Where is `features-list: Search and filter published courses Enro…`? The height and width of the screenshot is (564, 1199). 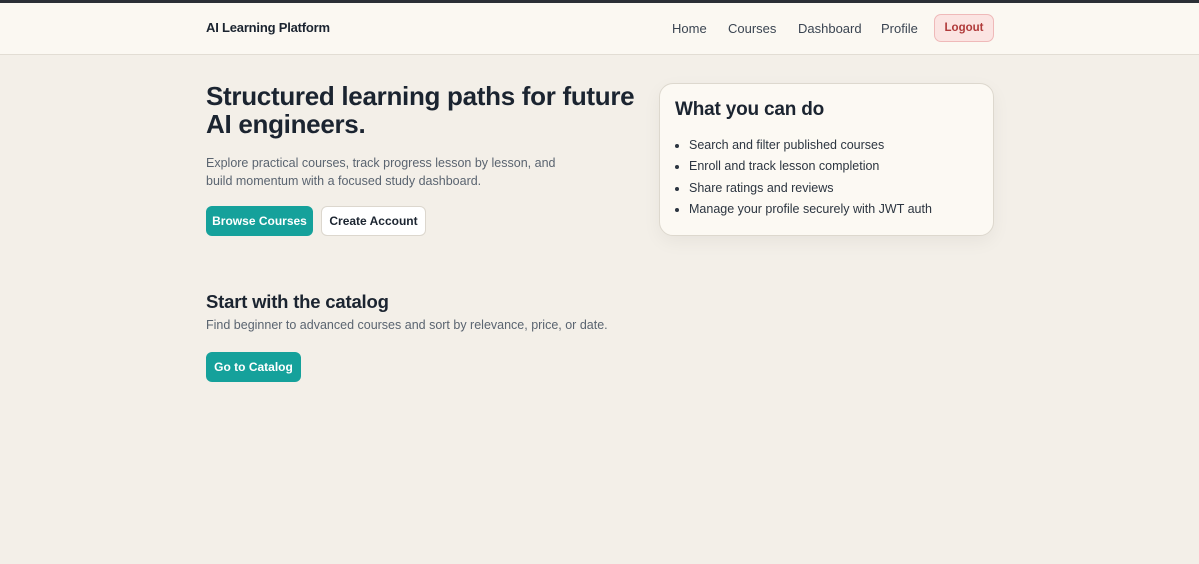 features-list: Search and filter published courses Enro… is located at coordinates (810, 178).